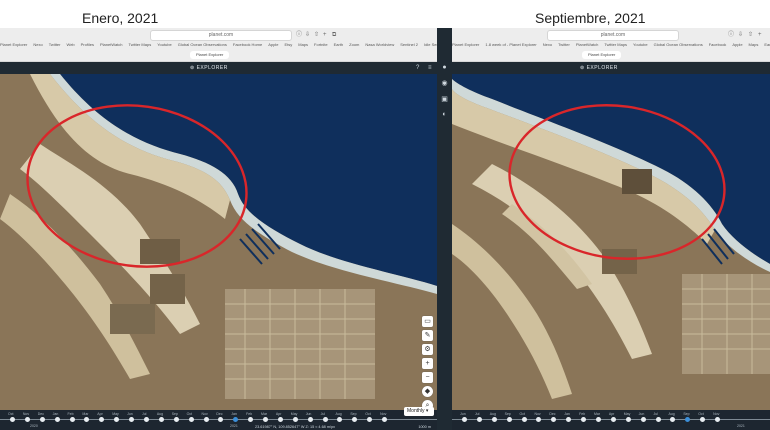 The height and width of the screenshot is (430, 770). What do you see at coordinates (321, 44) in the screenshot?
I see `bookmark-item: Fortnite` at bounding box center [321, 44].